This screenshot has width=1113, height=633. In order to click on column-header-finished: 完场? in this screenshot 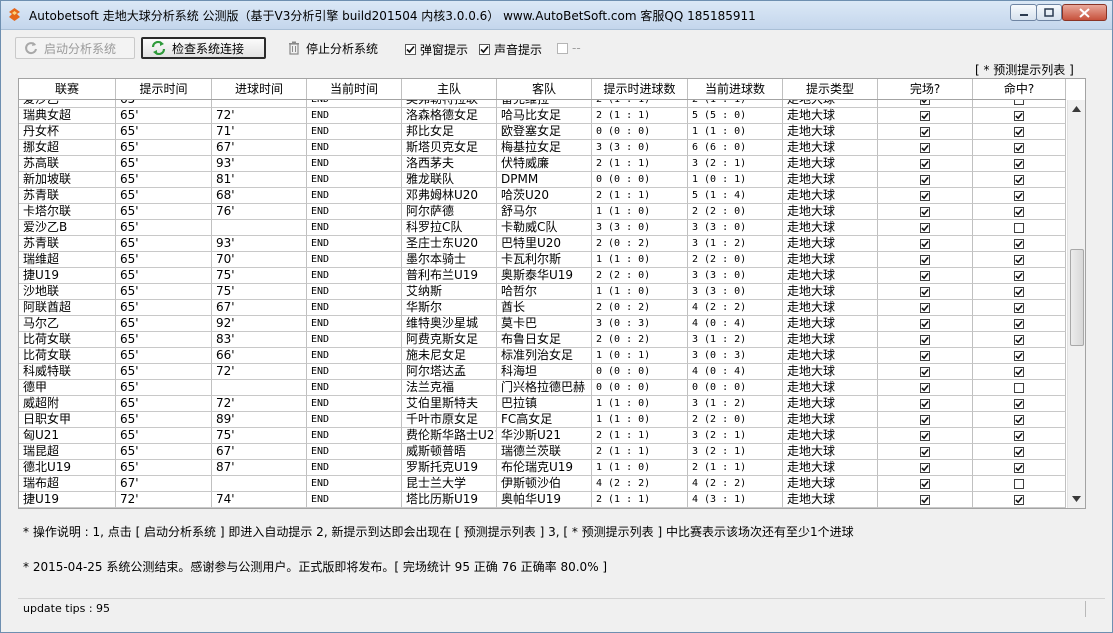, I will do `click(925, 89)`.